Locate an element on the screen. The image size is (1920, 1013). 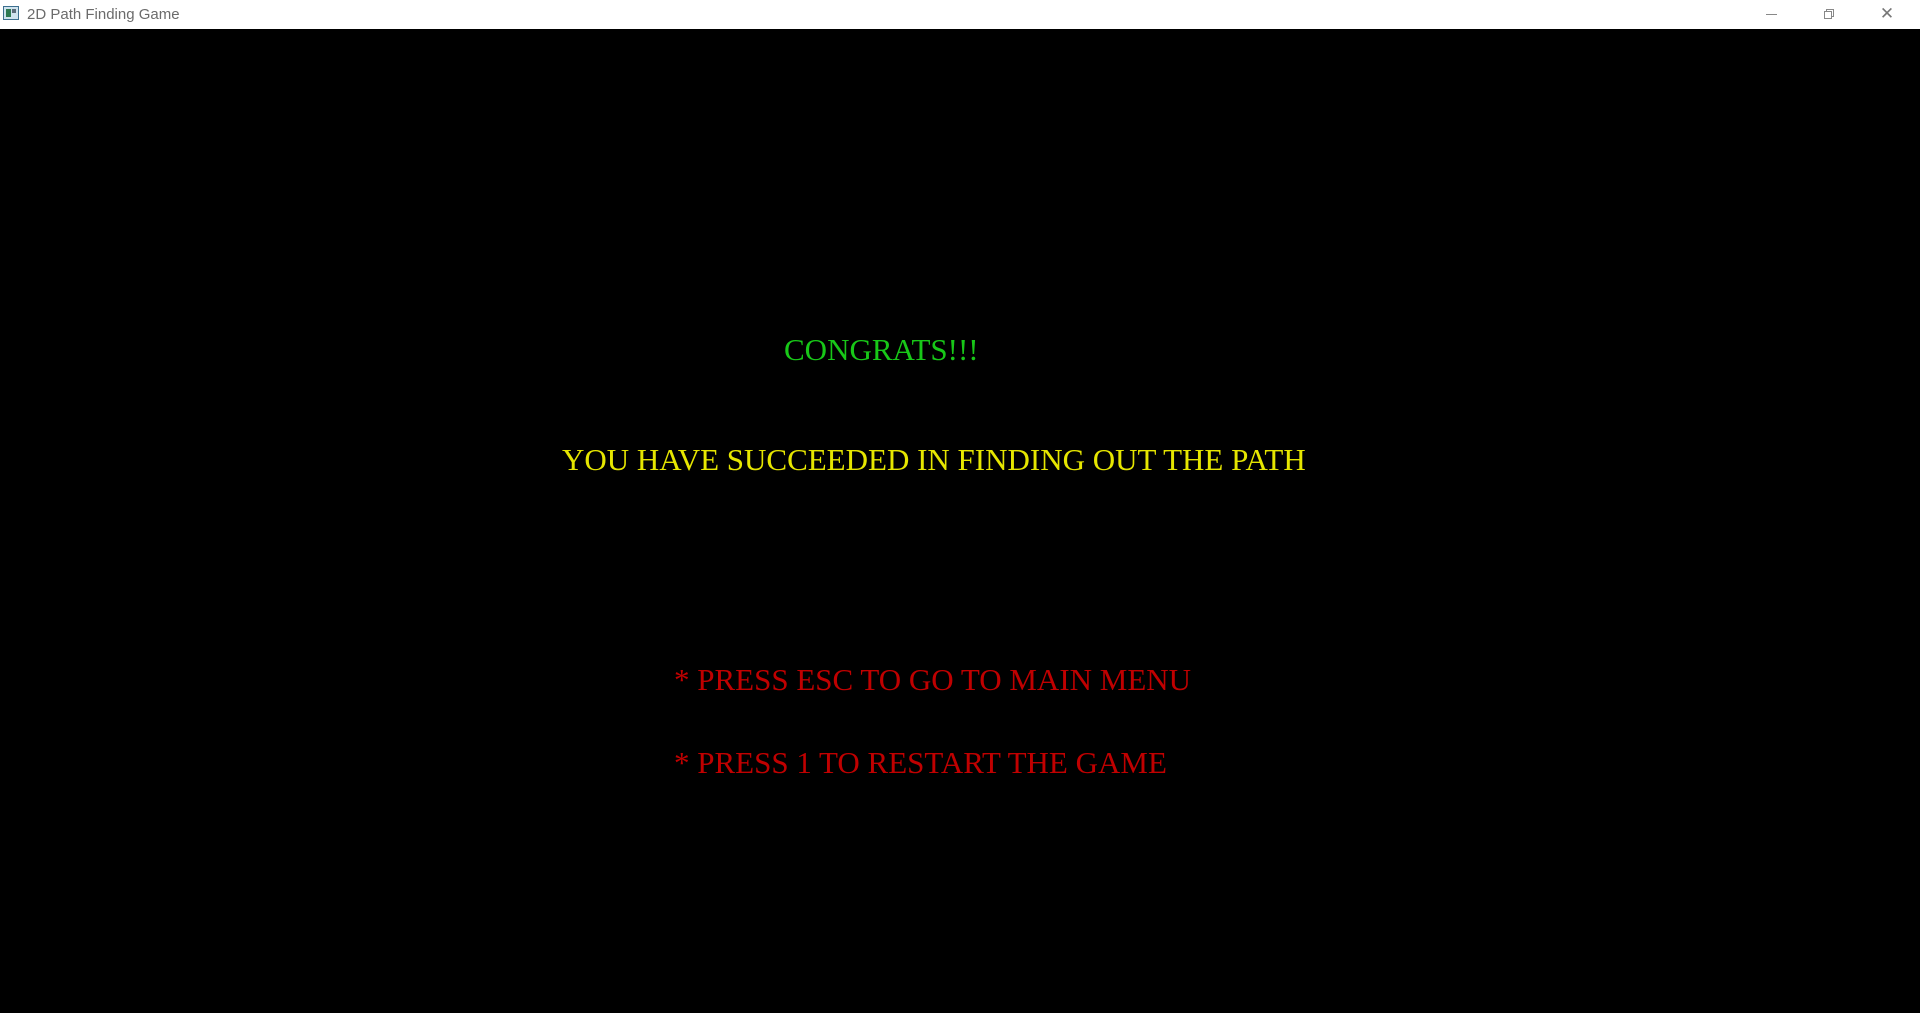
minimize-button is located at coordinates (1771, 14).